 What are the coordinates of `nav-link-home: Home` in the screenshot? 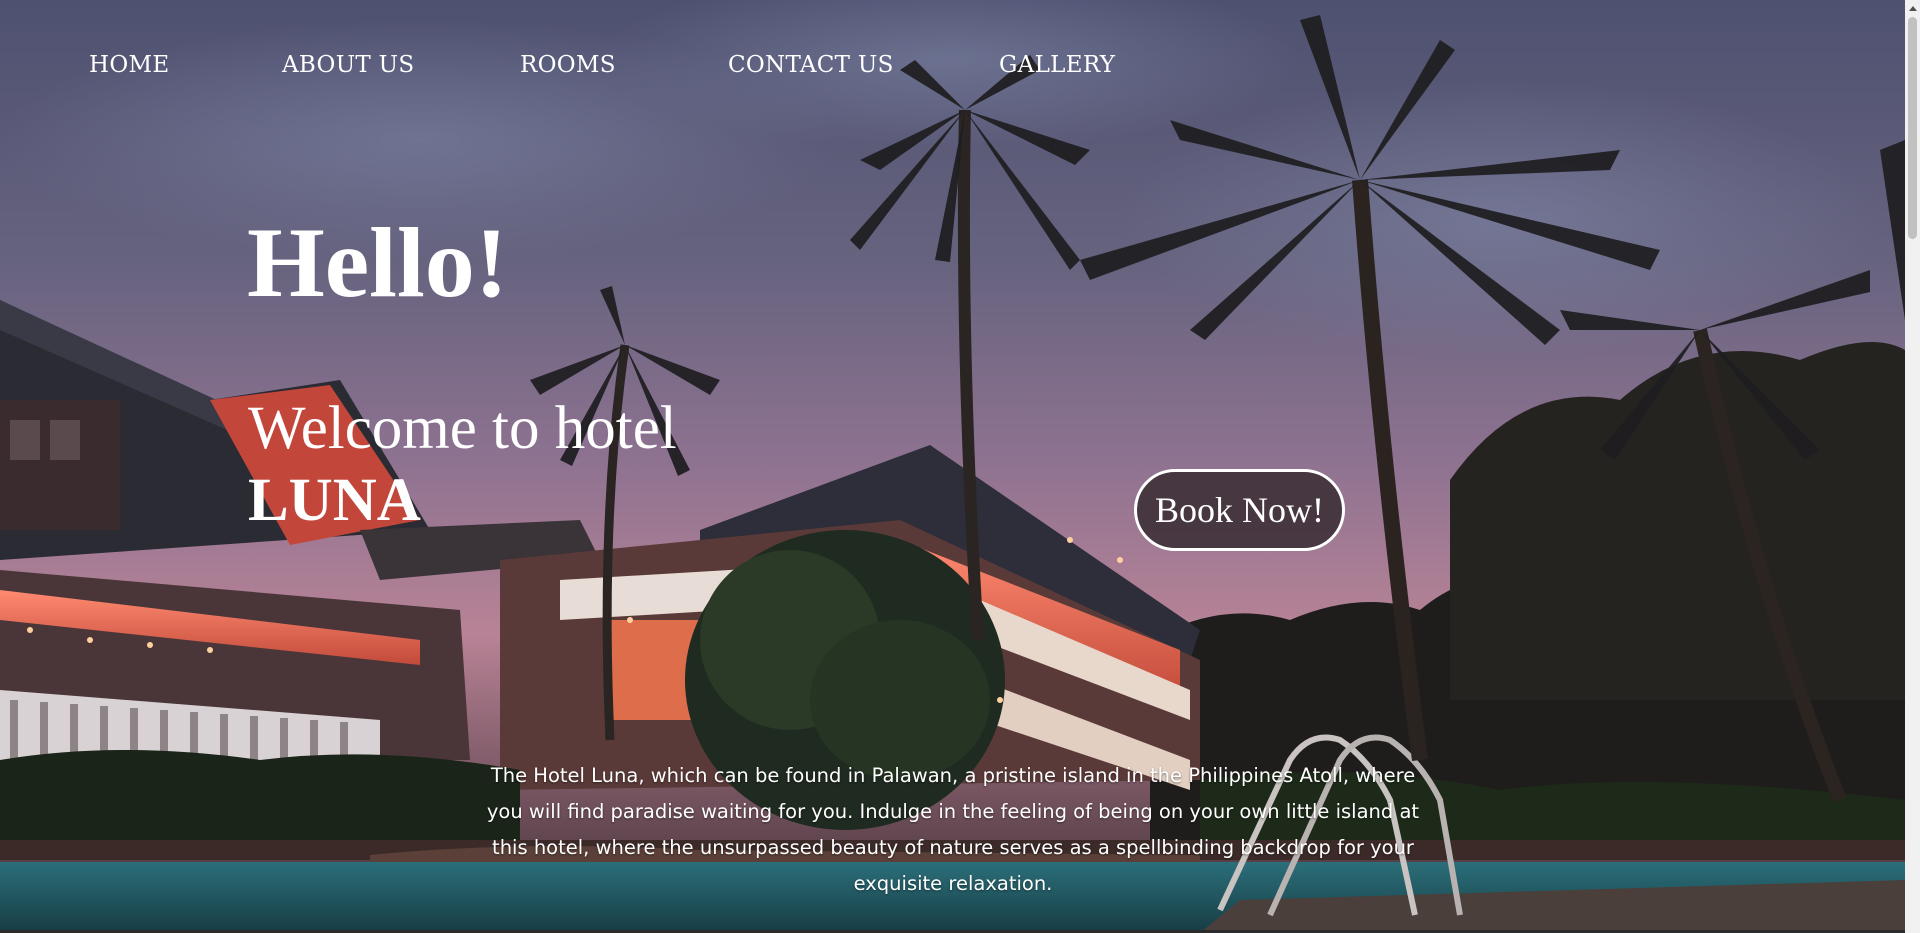 It's located at (129, 65).